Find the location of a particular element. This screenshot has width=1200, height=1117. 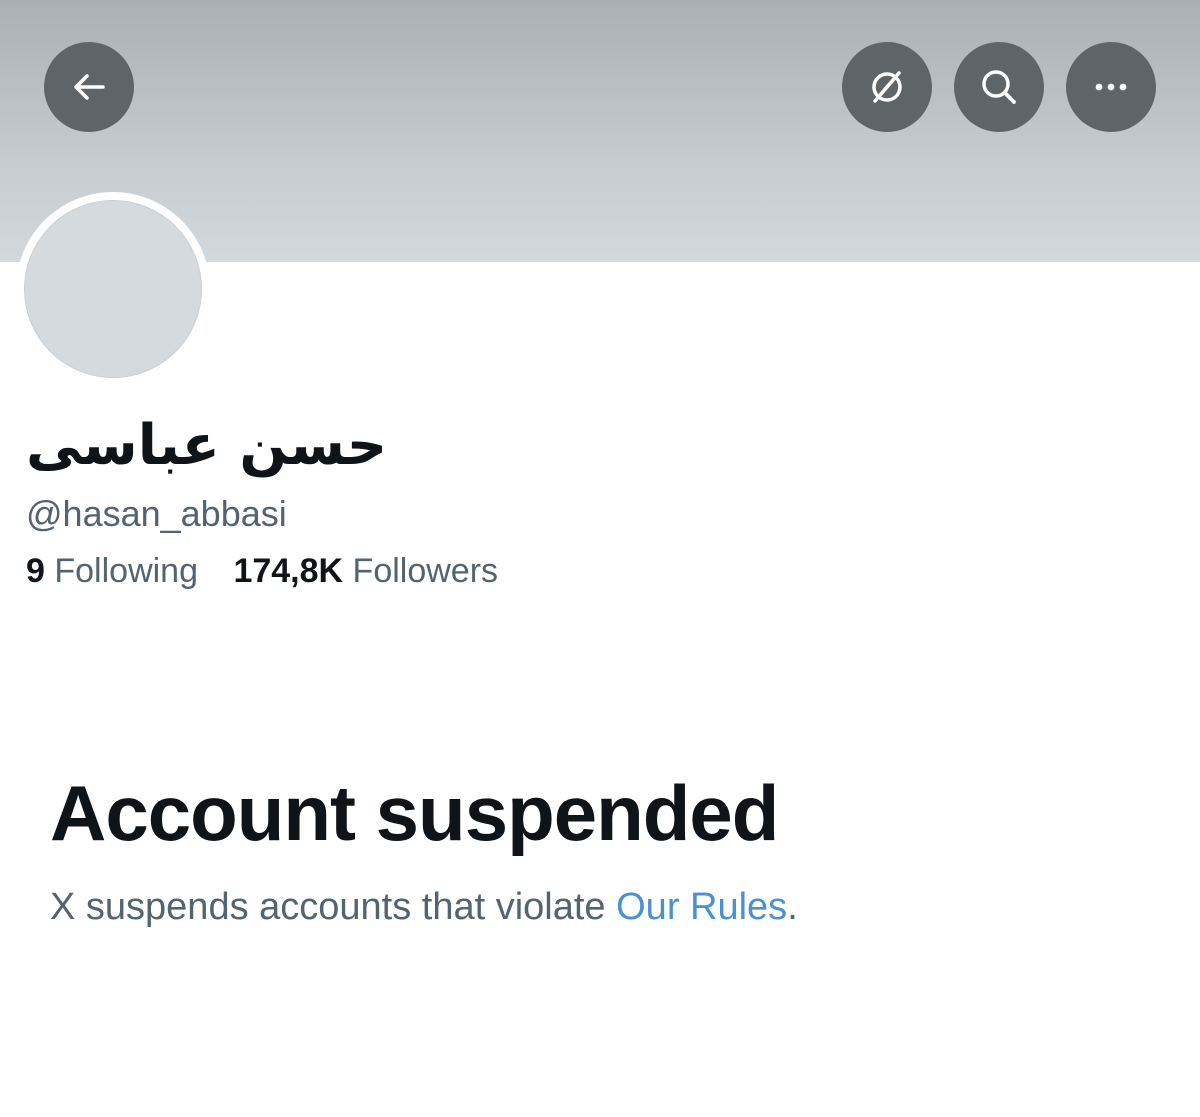

suspension-period: . is located at coordinates (792, 907).